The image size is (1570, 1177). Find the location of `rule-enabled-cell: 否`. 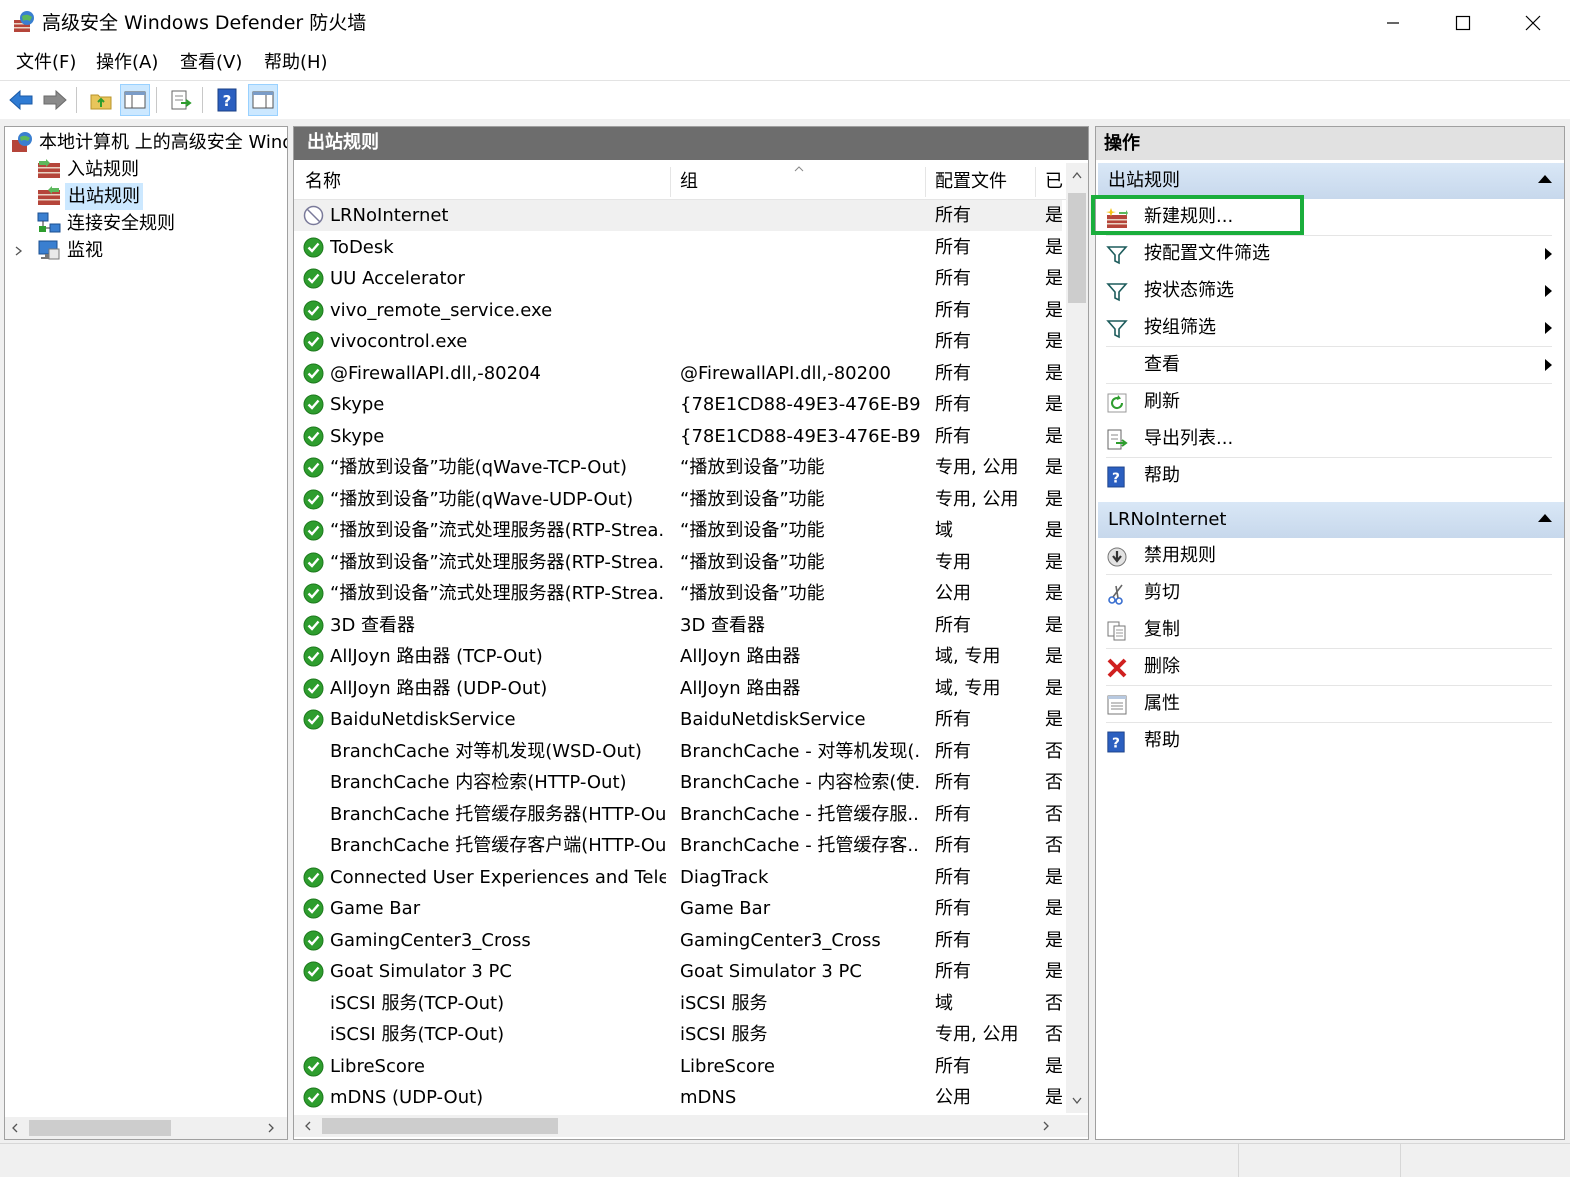

rule-enabled-cell: 否 is located at coordinates (1053, 814).